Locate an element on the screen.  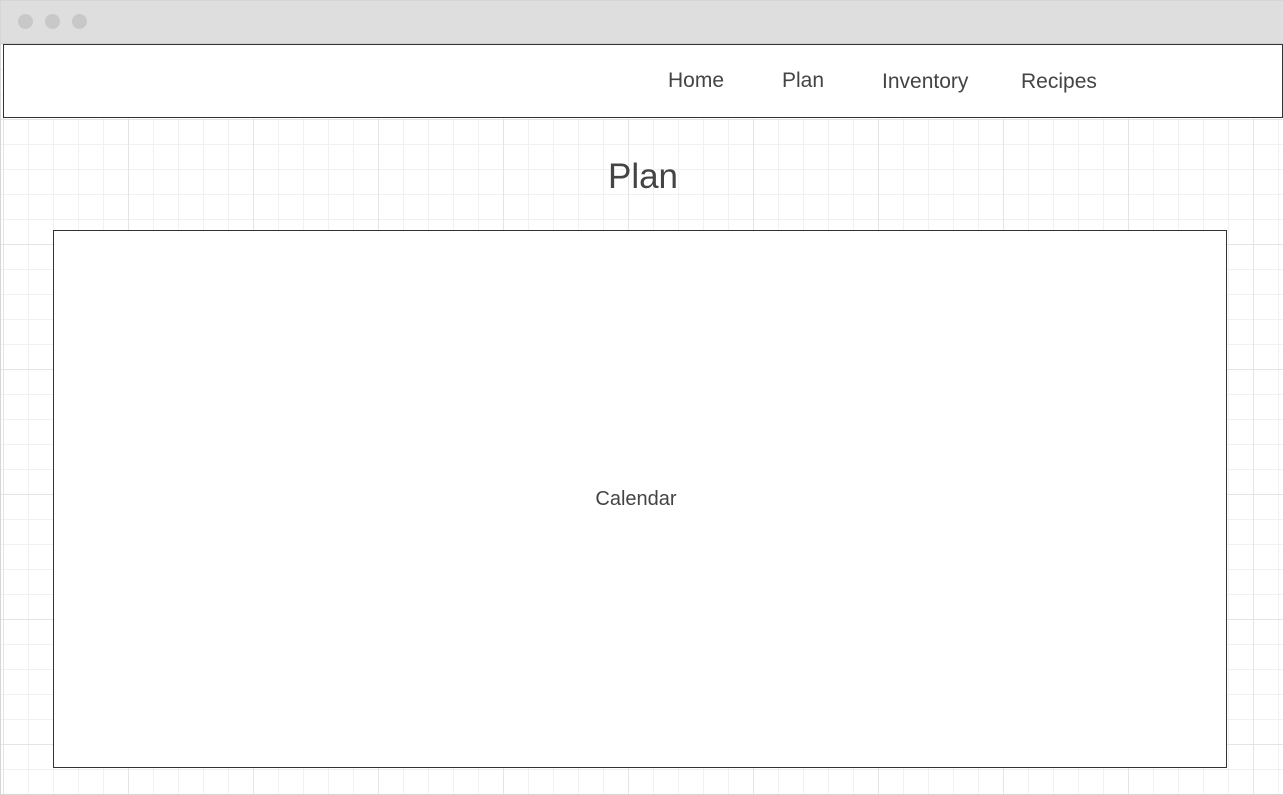
nav-link-home: Home is located at coordinates (696, 81).